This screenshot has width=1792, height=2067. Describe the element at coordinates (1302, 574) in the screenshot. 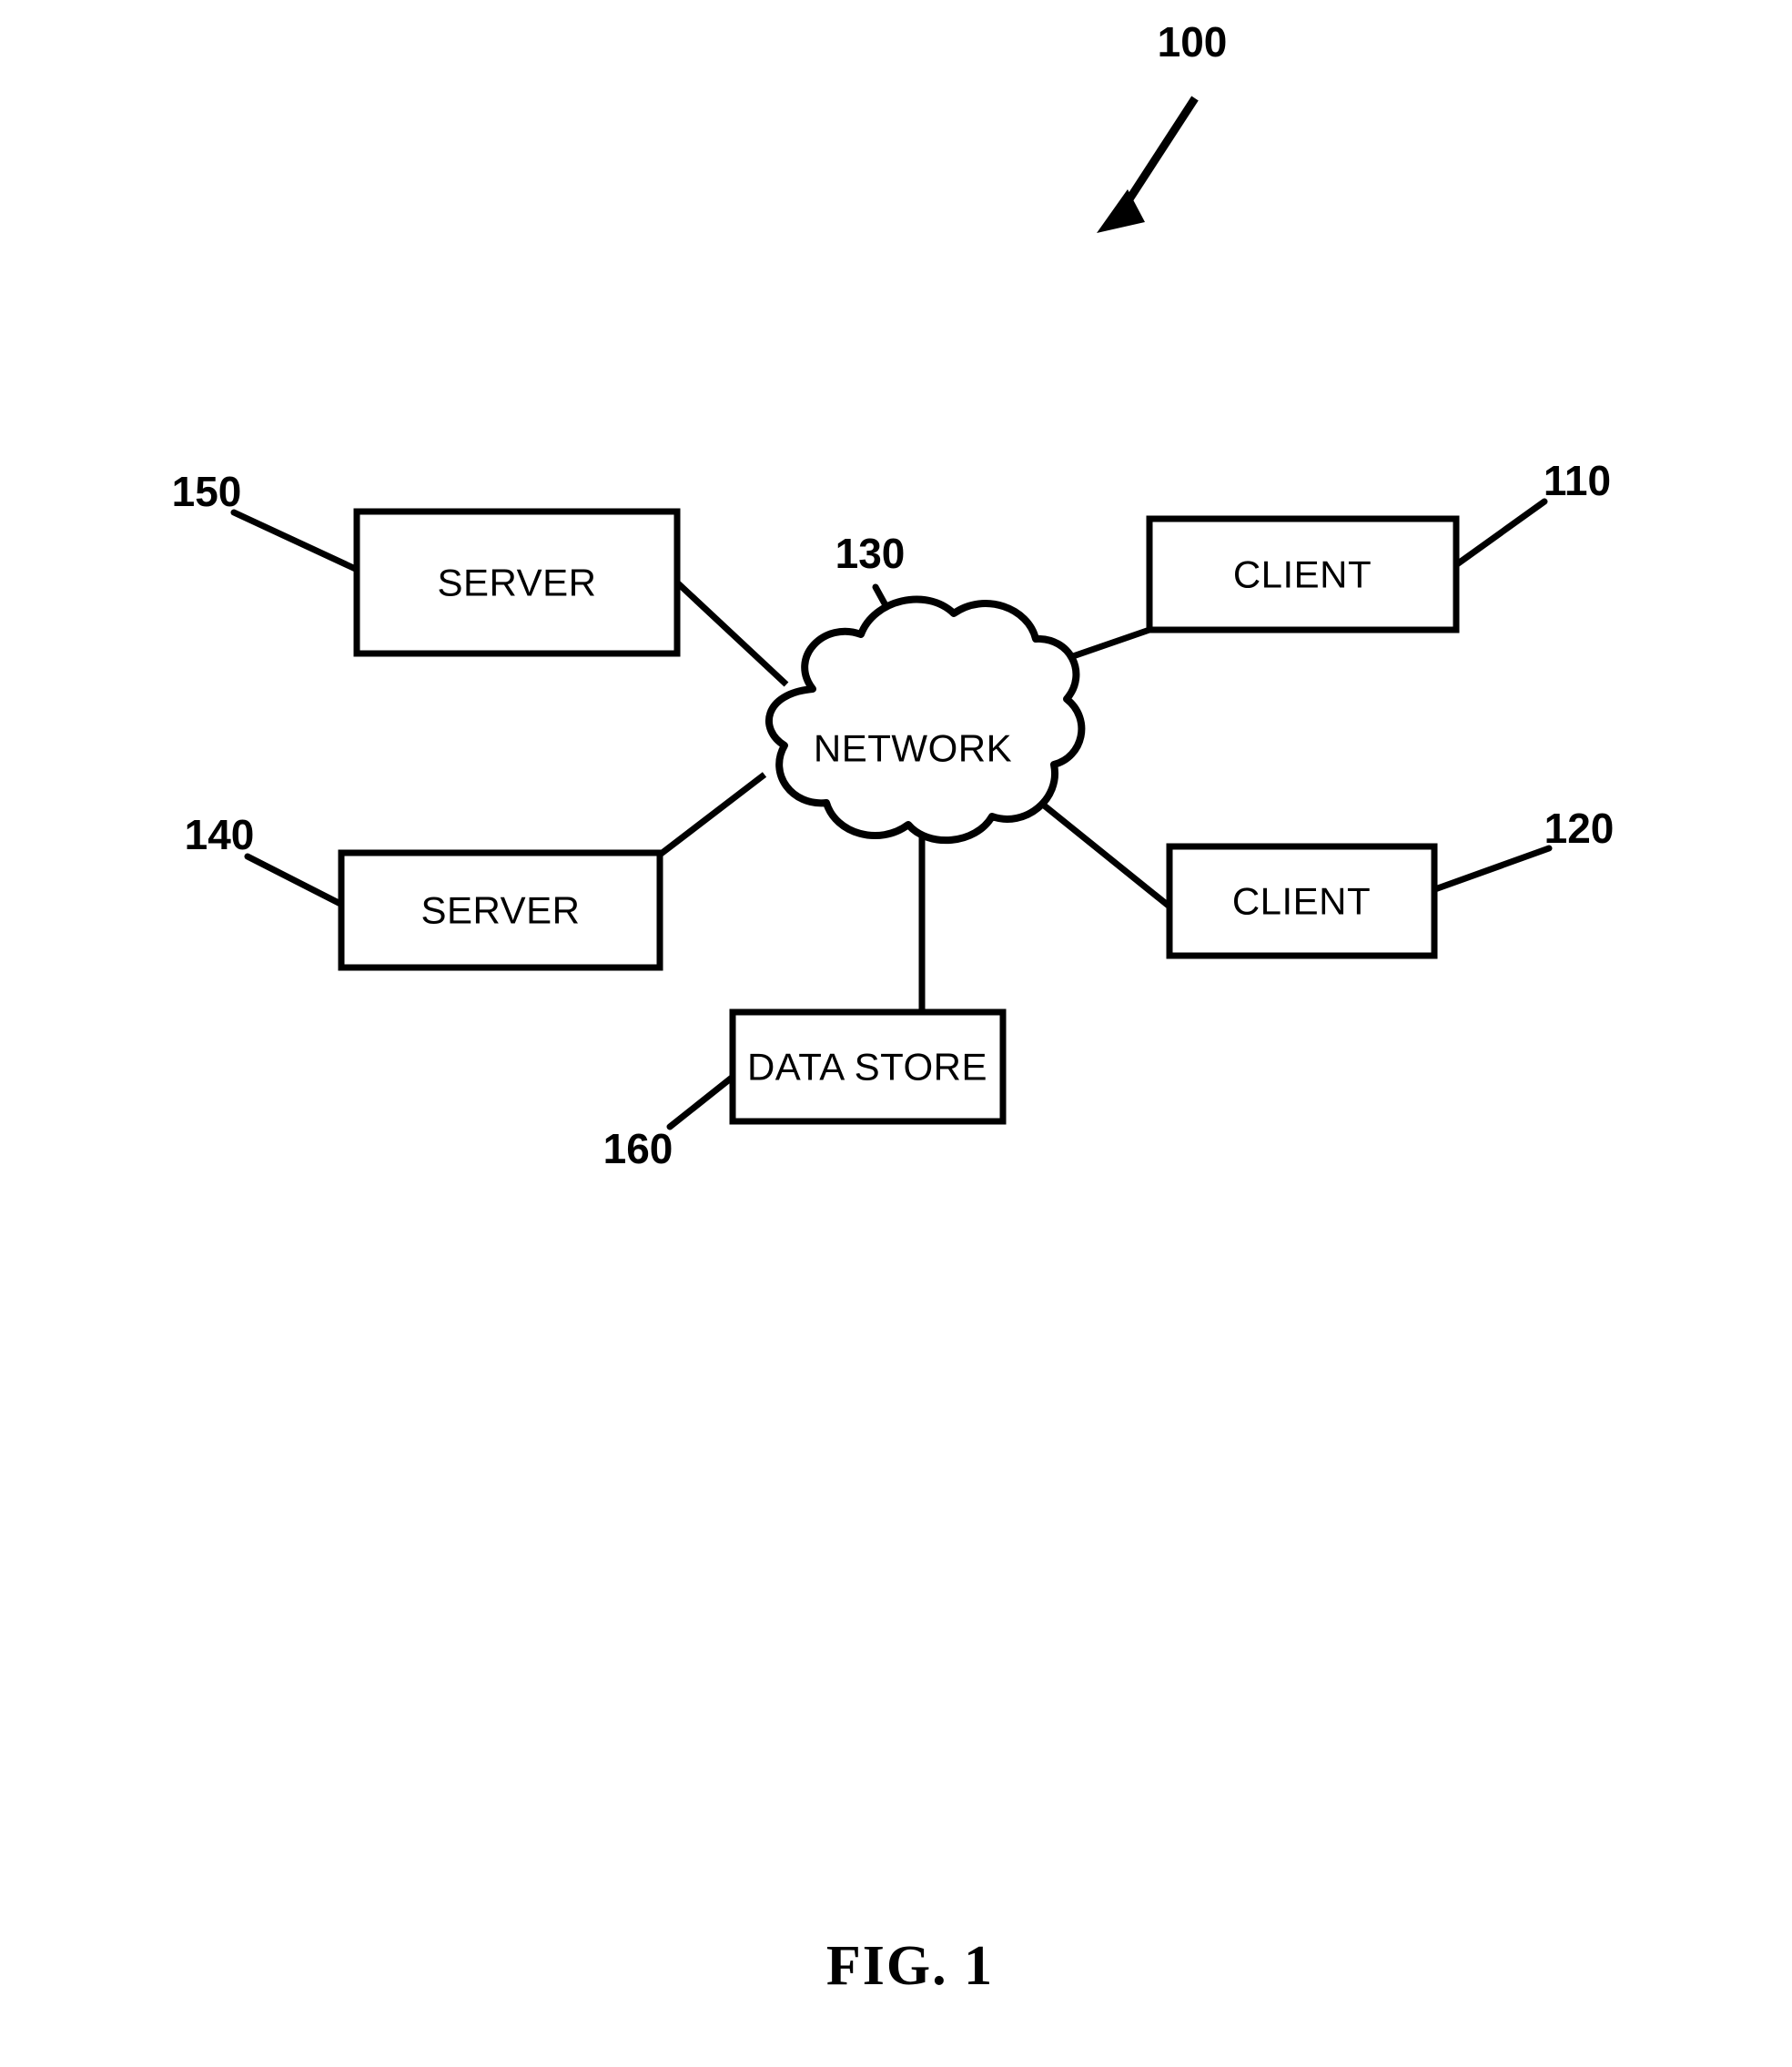

I see `node-label-client-110: CLIENT` at that location.